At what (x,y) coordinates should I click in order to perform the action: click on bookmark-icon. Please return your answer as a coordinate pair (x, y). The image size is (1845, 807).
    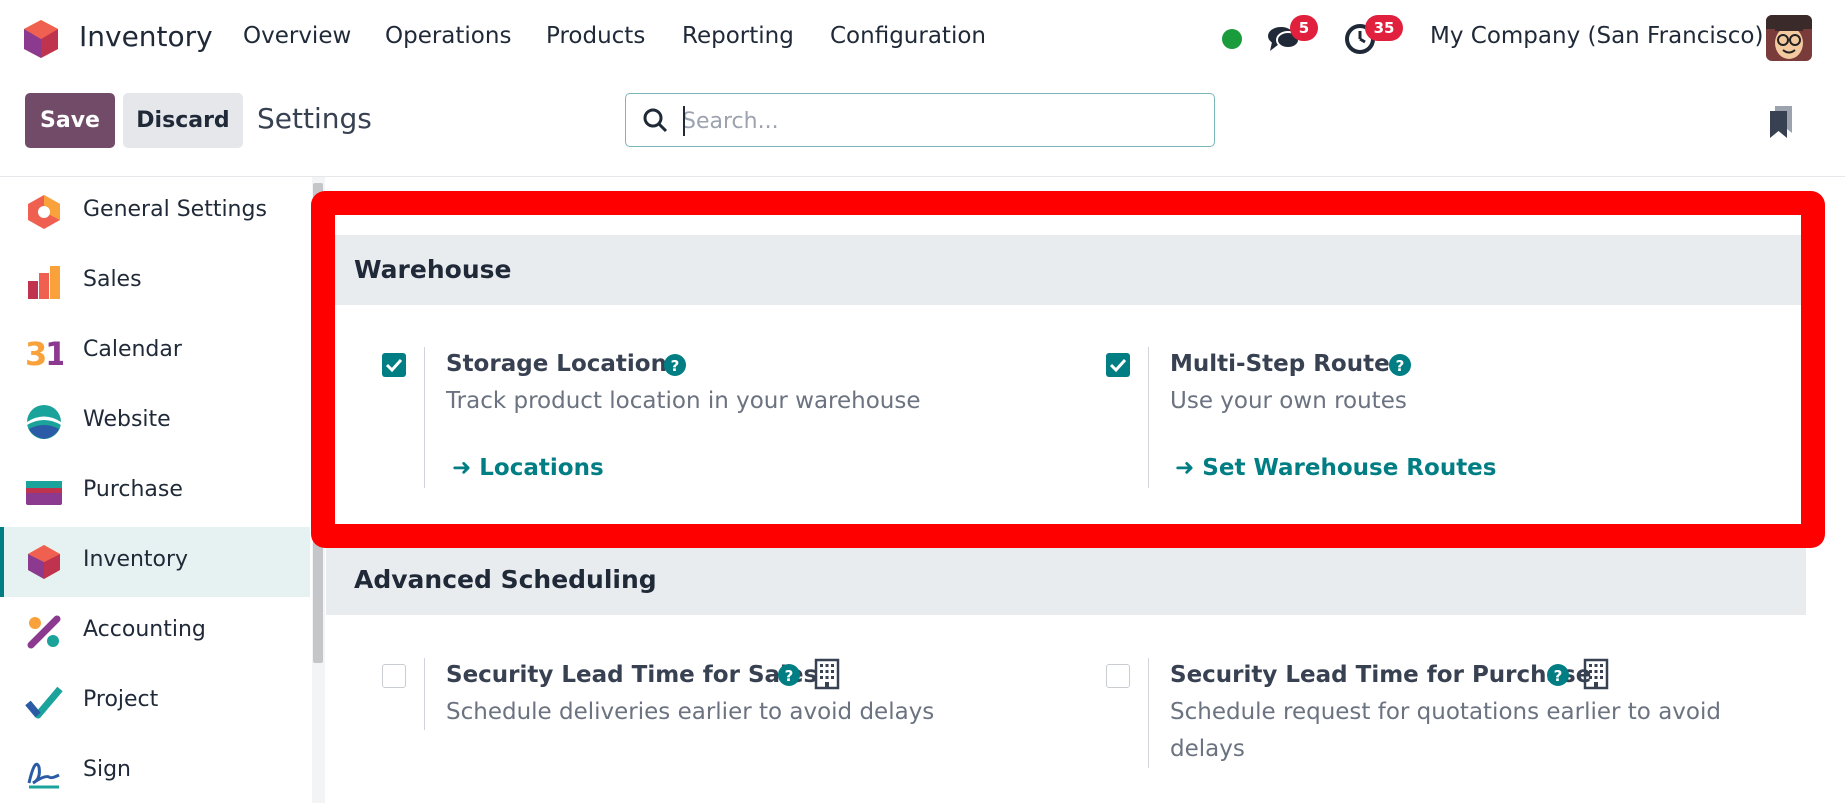
    Looking at the image, I should click on (1781, 122).